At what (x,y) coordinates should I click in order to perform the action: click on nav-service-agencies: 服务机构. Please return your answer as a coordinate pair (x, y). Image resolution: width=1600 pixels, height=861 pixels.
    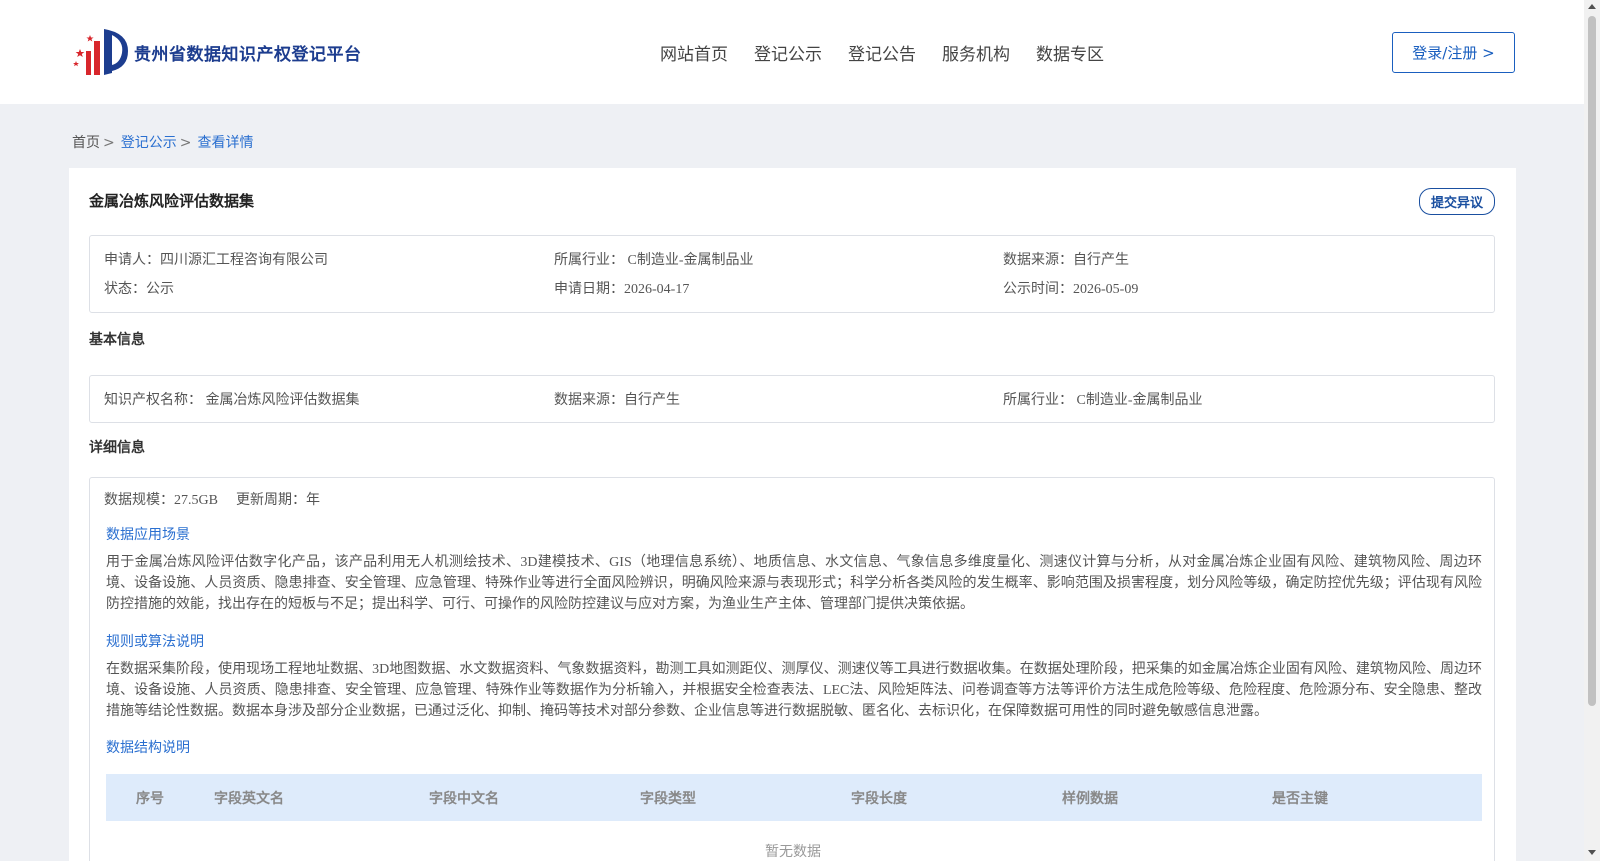
    Looking at the image, I should click on (976, 52).